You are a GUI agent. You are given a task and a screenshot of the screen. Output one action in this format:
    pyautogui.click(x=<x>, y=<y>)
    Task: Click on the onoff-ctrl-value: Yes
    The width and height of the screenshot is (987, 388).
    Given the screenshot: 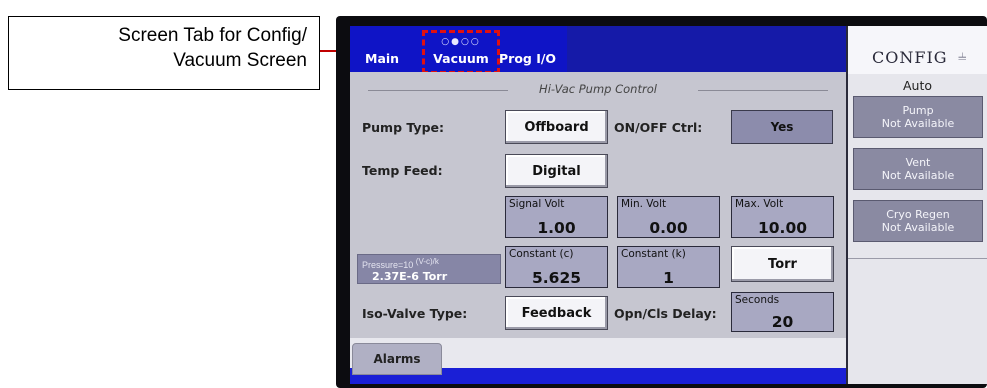 What is the action you would take?
    pyautogui.click(x=782, y=127)
    